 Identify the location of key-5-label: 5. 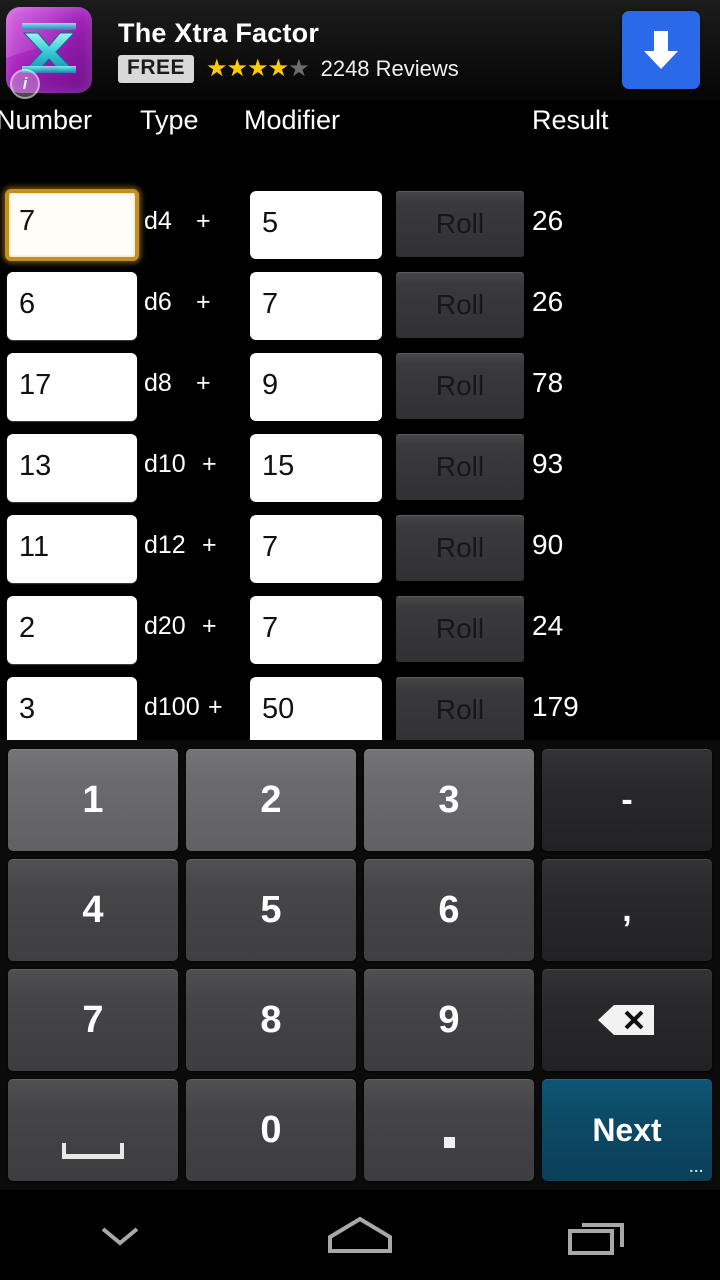
(271, 909).